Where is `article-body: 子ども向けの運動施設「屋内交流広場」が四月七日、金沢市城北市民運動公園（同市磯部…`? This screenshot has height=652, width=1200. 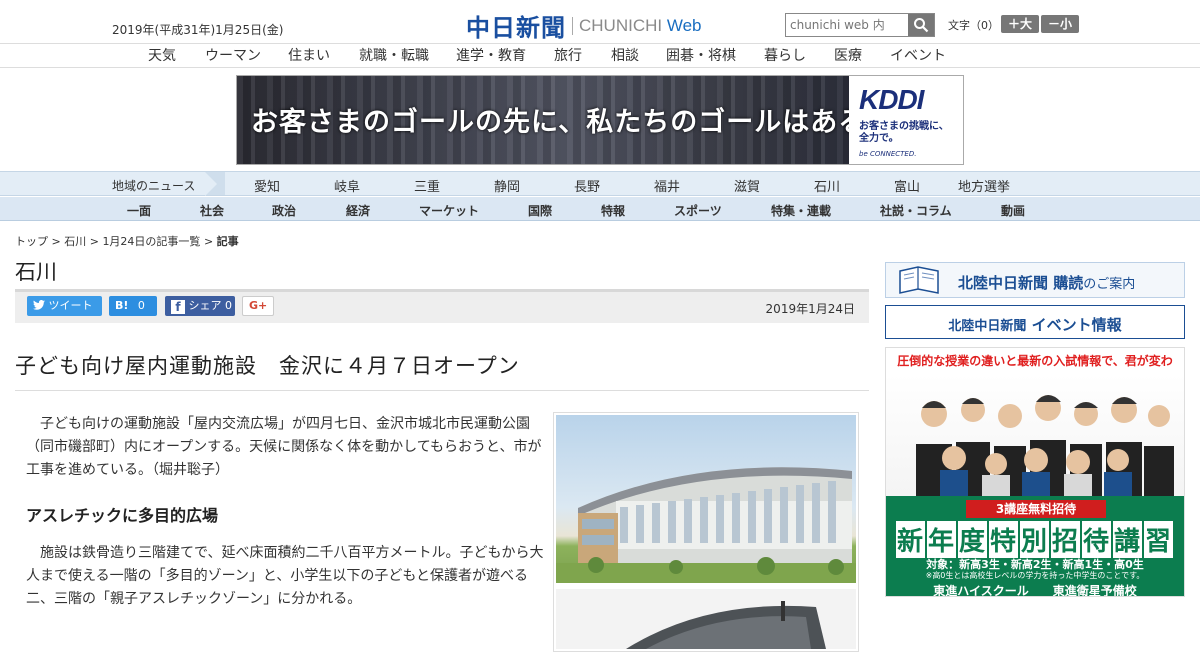
article-body: 子ども向けの運動施設「屋内交流広場」が四月七日、金沢市城北市民運動公園（同市磯部… is located at coordinates (286, 512).